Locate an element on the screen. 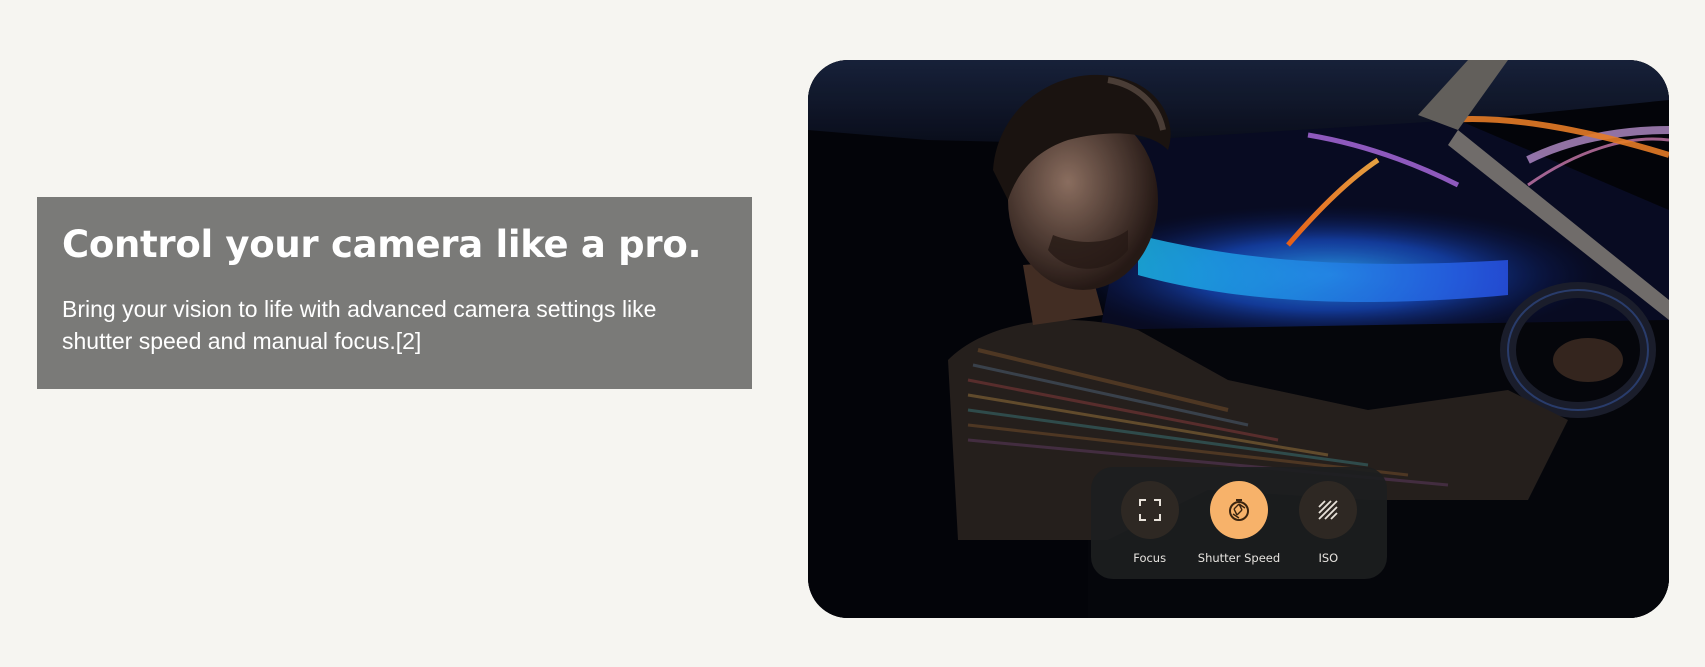 The width and height of the screenshot is (1705, 667). iso-control-label: ISO is located at coordinates (1328, 558).